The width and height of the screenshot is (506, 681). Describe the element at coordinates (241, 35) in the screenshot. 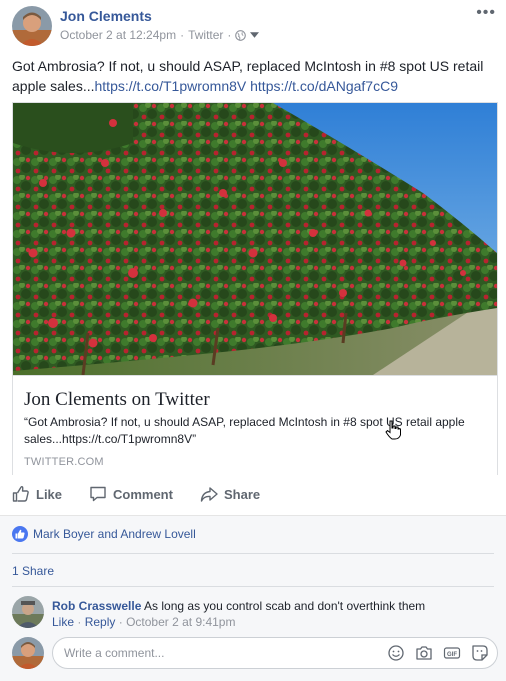

I see `globe-icon` at that location.